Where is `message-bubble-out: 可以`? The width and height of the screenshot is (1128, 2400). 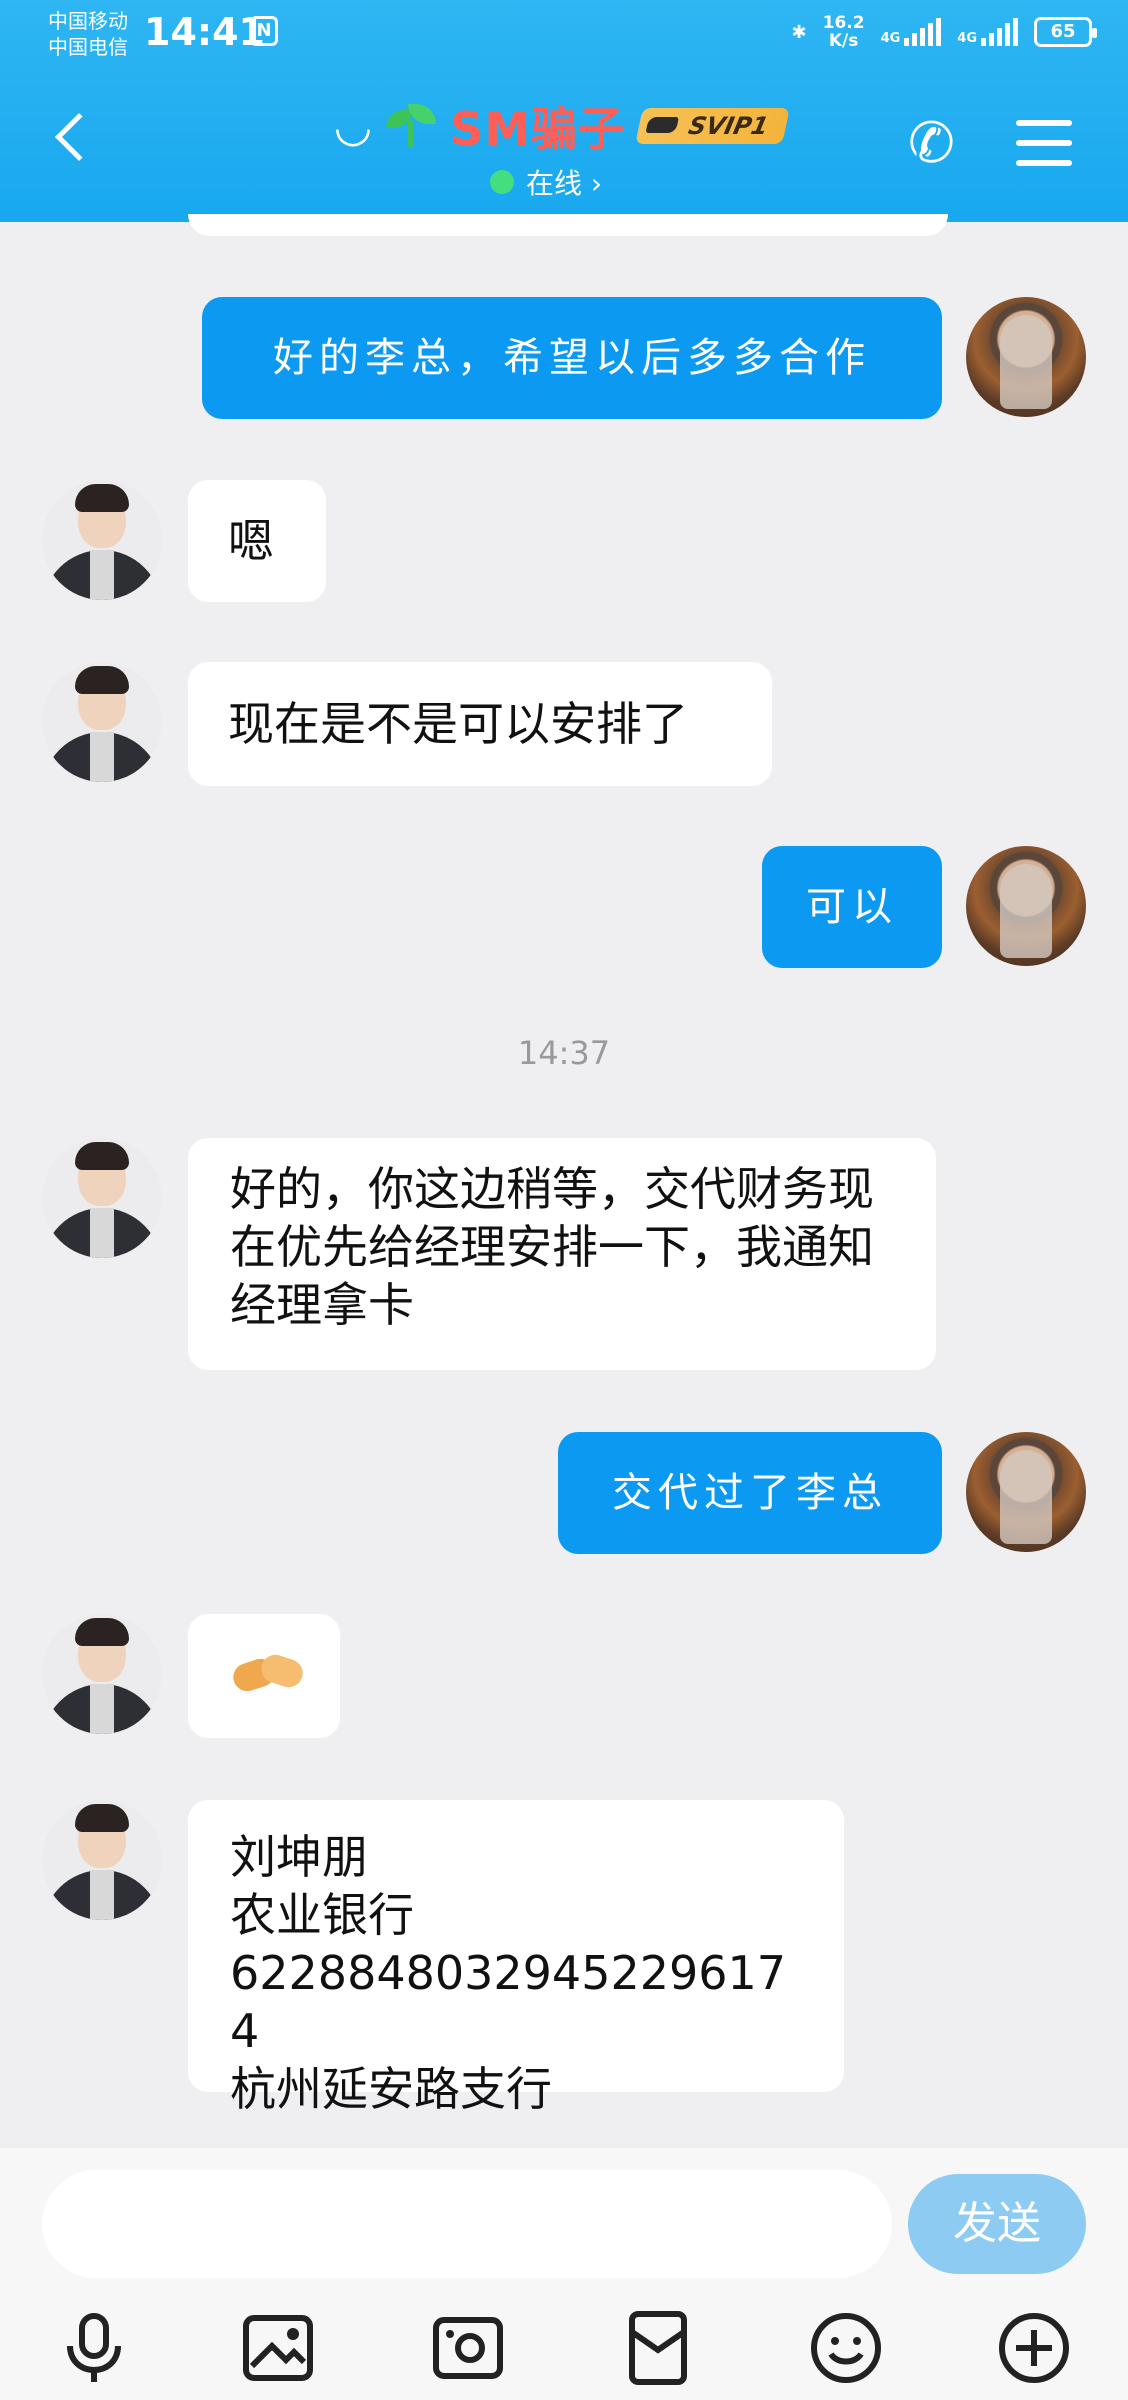
message-bubble-out: 可以 is located at coordinates (852, 907).